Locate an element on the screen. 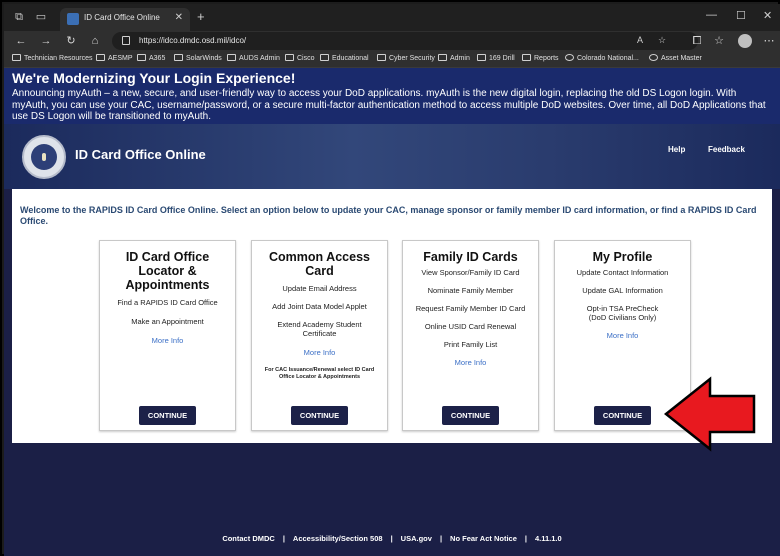  arrow-shape is located at coordinates (709, 414).